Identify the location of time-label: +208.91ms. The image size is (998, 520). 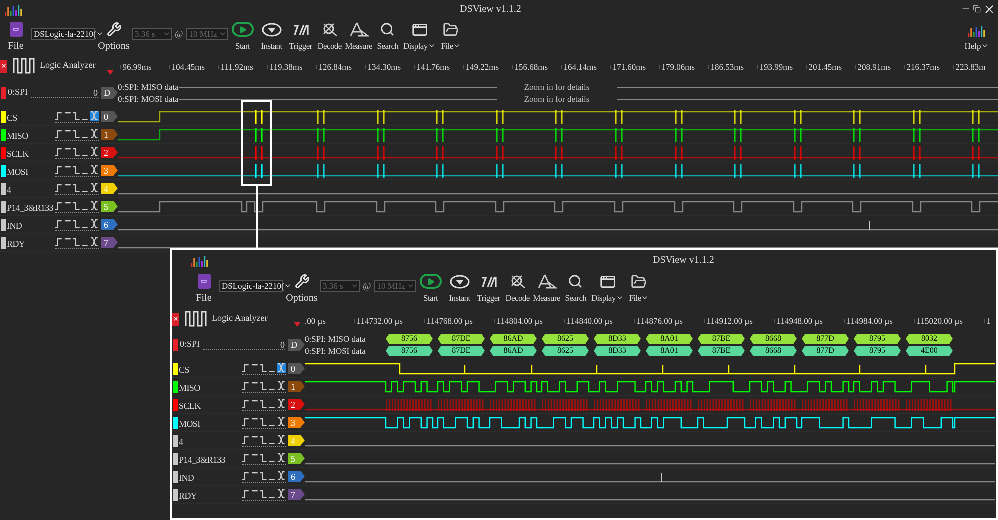
(872, 67).